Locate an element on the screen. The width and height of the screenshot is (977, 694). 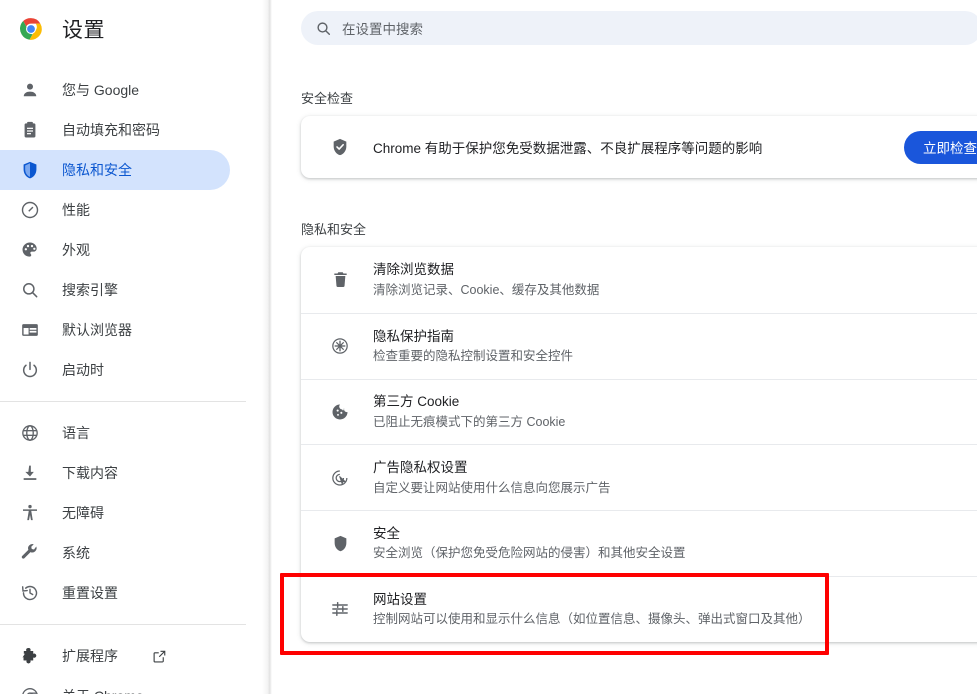
privacy-row-site-settings: 网站设置 控制网站可以使用和显示什么信息（如位置信息、摄像头、弹出式窗口及其他） is located at coordinates (639, 608).